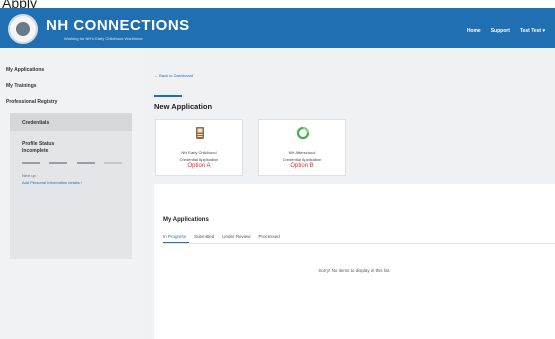 The width and height of the screenshot is (555, 339). Describe the element at coordinates (35, 151) in the screenshot. I see `profile-status-value: Incomplete` at that location.